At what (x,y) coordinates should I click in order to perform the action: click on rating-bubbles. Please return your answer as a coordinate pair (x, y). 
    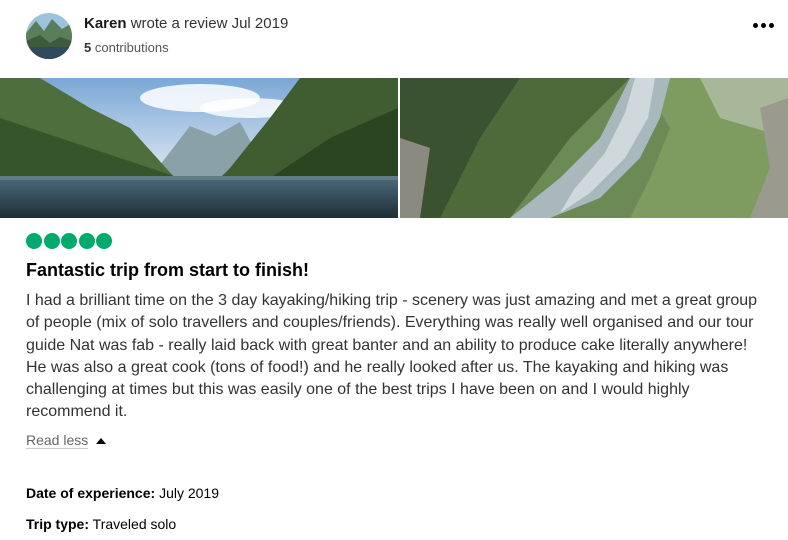
    Looking at the image, I should click on (70, 241).